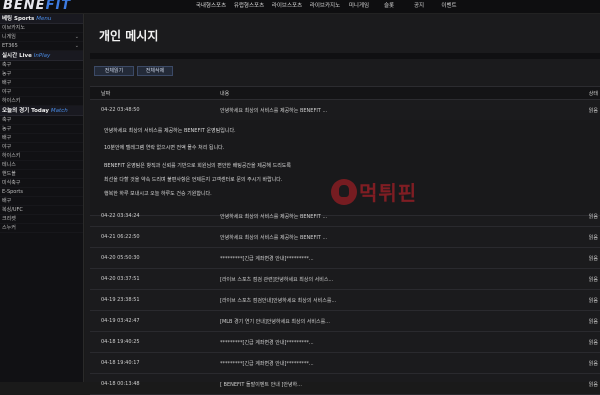 The image size is (600, 395). Describe the element at coordinates (249, 6) in the screenshot. I see `nav-european-sports: 유럽형스포츠` at that location.